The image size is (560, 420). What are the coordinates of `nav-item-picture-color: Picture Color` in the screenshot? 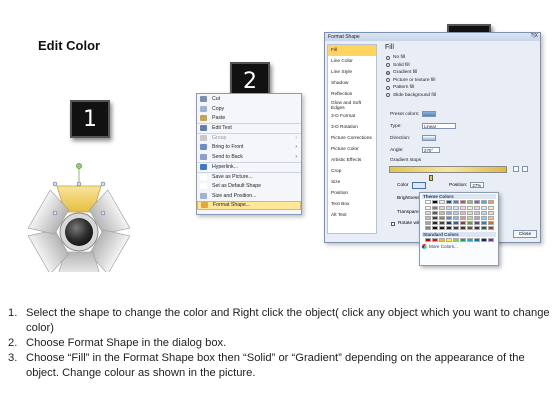 It's located at (352, 149).